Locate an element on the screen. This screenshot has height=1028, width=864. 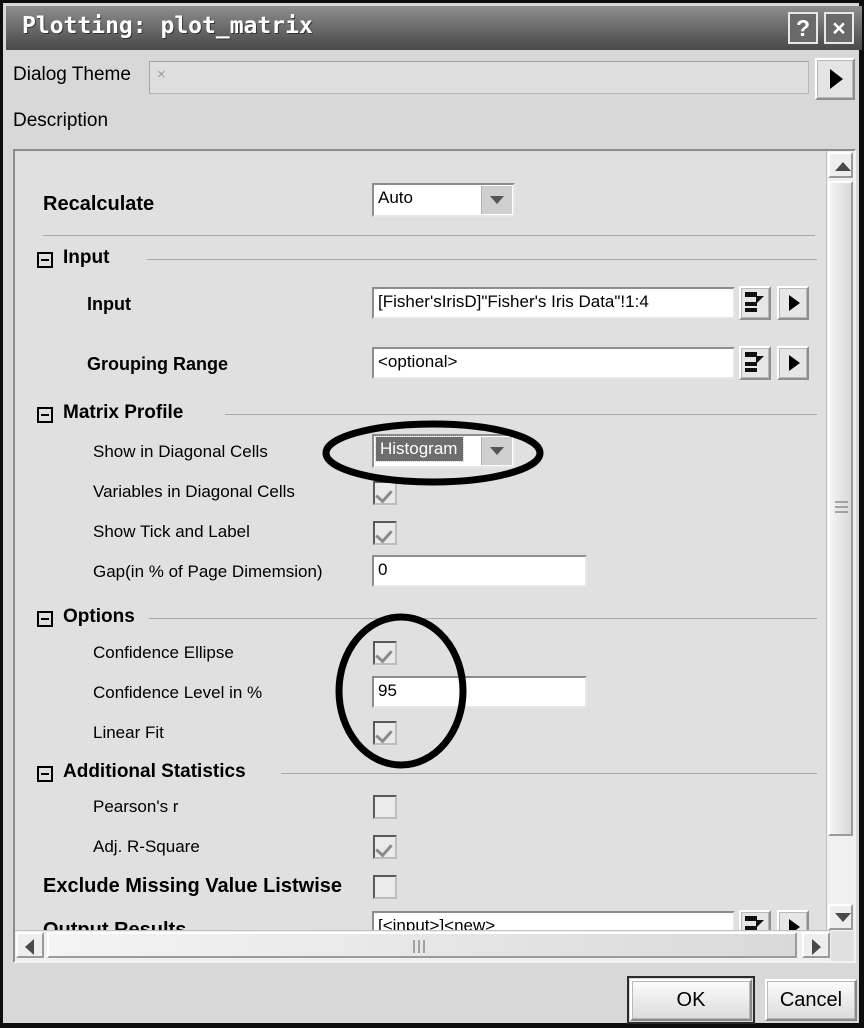
gap-label: Gap(in % of Page Dimemsion) is located at coordinates (208, 571).